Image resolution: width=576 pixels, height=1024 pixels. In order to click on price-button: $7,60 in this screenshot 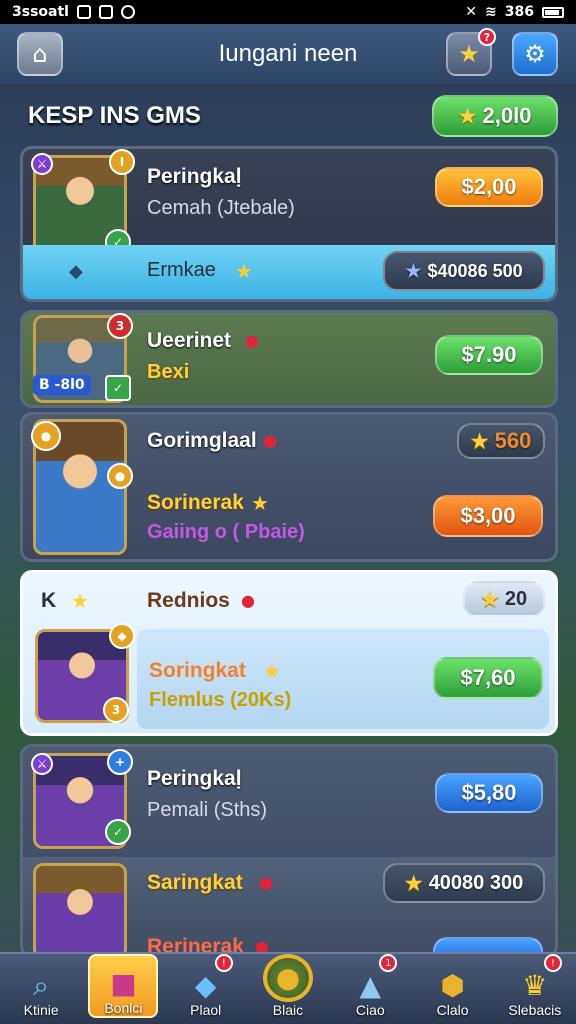, I will do `click(488, 678)`.